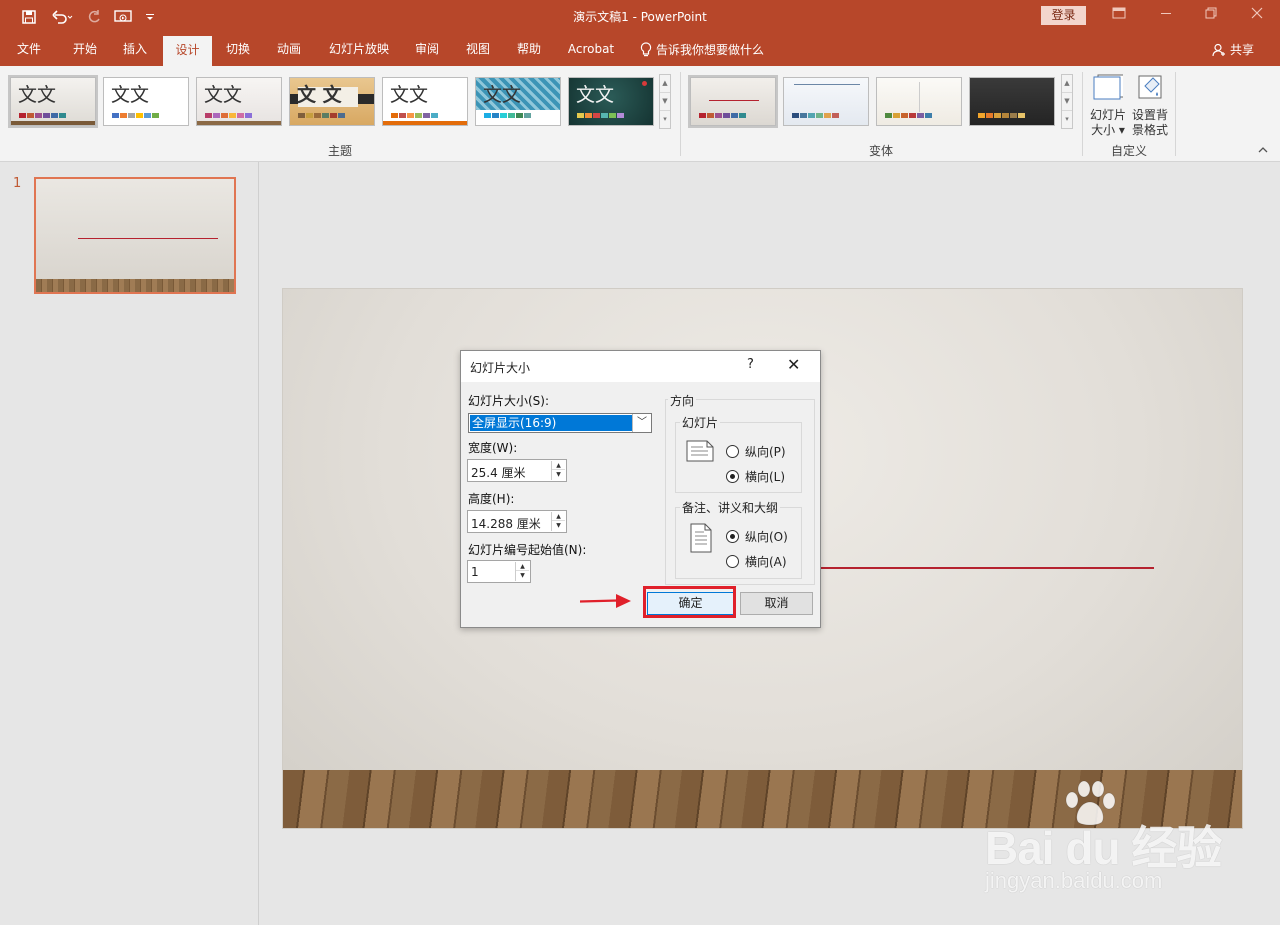  I want to click on theme-thumbnail-office: 文文, so click(53, 101).